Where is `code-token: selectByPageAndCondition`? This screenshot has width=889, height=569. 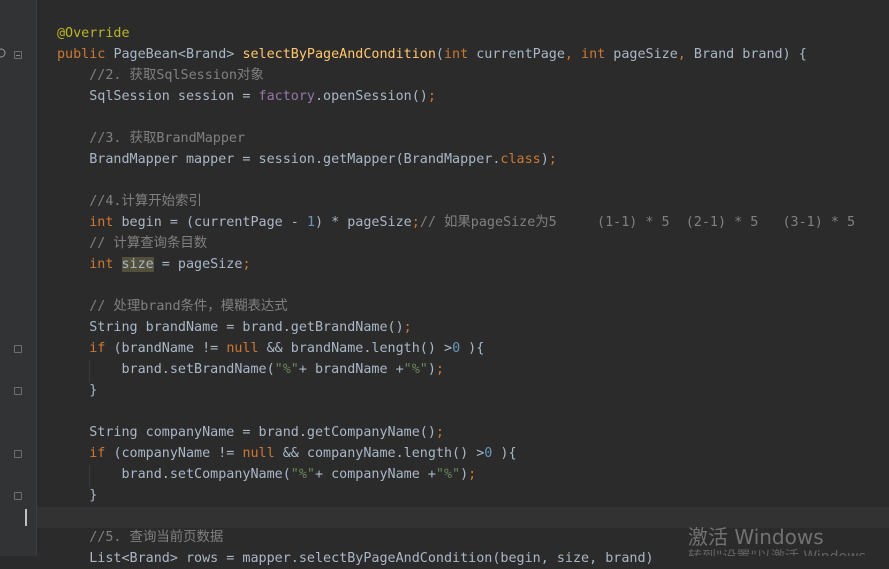 code-token: selectByPageAndCondition is located at coordinates (339, 54).